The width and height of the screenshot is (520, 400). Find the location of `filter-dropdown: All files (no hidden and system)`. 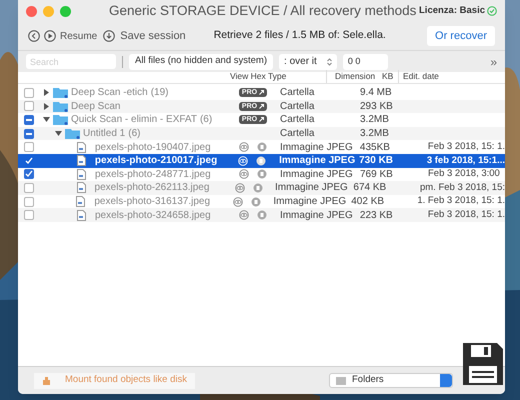

filter-dropdown: All files (no hidden and system) is located at coordinates (201, 62).